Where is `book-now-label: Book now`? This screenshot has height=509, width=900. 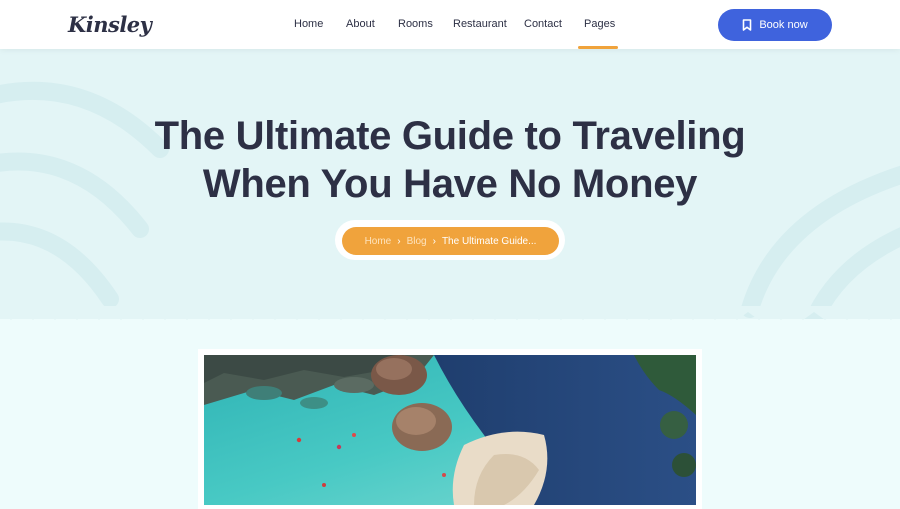 book-now-label: Book now is located at coordinates (783, 25).